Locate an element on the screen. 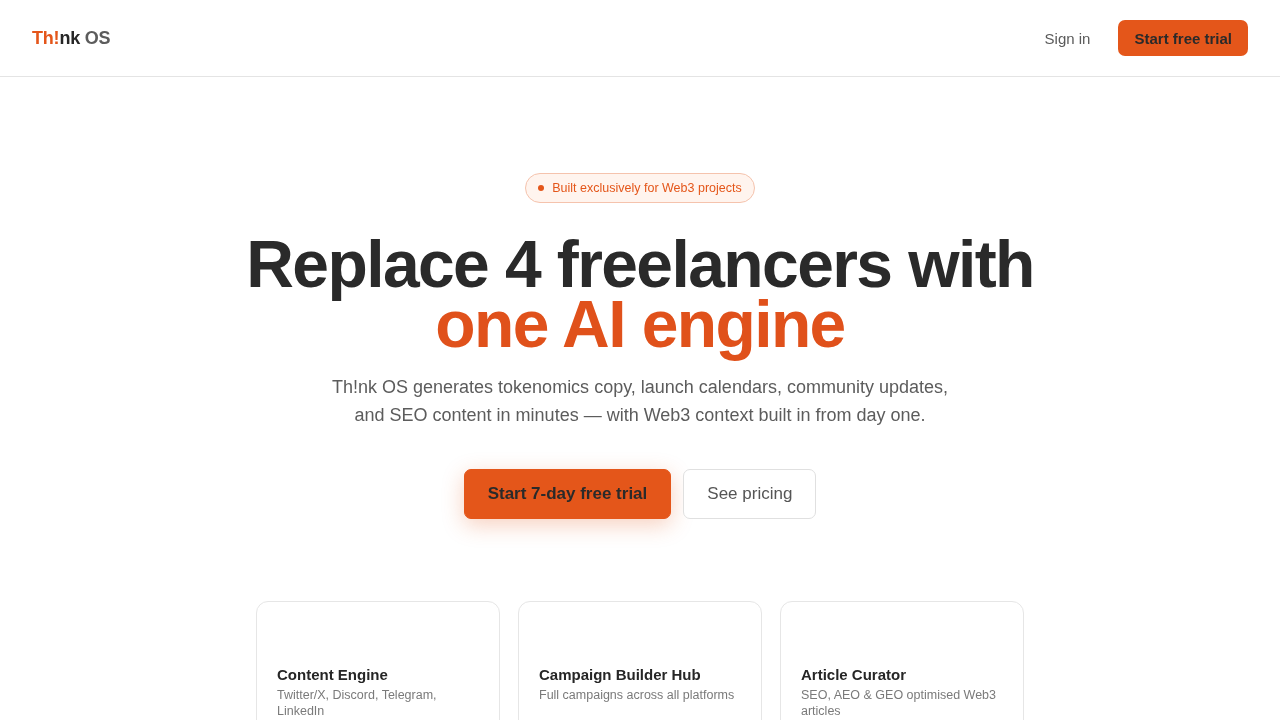 Image resolution: width=1280 pixels, height=720 pixels. headline-accent: one AI engine is located at coordinates (640, 324).